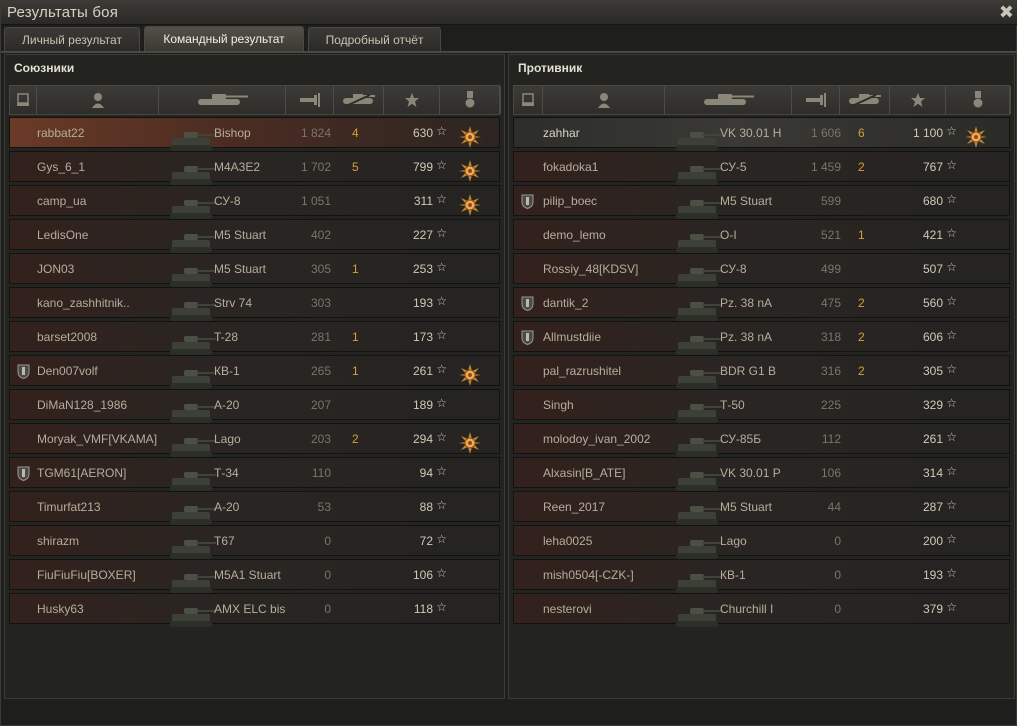 This screenshot has width=1017, height=726. Describe the element at coordinates (320, 235) in the screenshot. I see `damage-value: 402` at that location.